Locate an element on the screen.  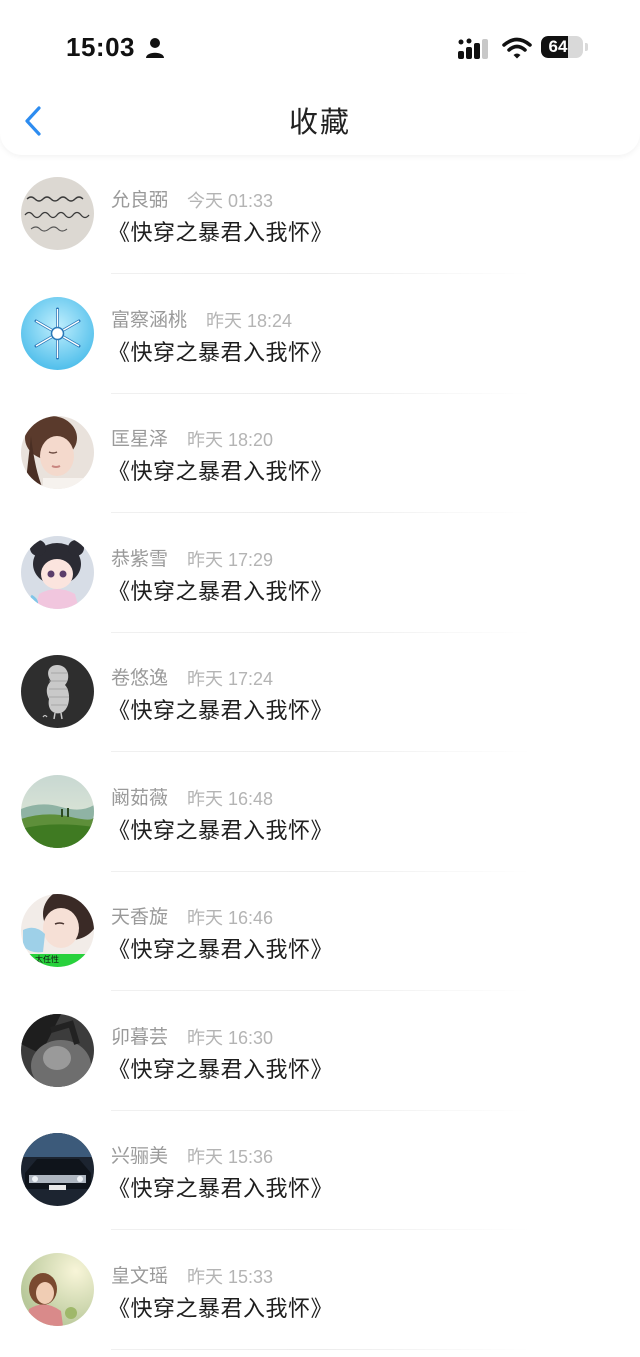
timestamp: 昨天 16:30 is located at coordinates (230, 1037).